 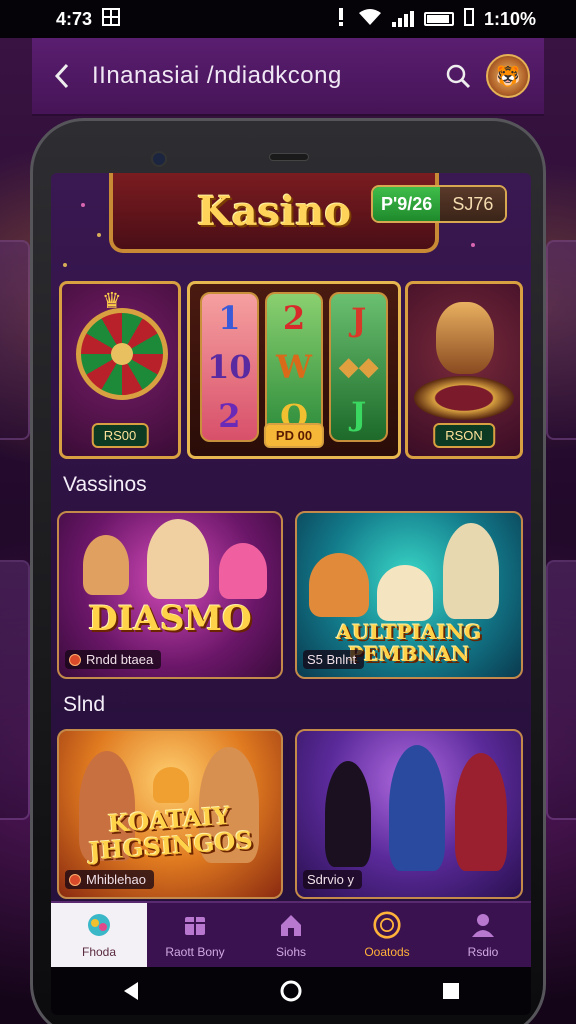 I want to click on phone-top-bezel, so click(x=288, y=158).